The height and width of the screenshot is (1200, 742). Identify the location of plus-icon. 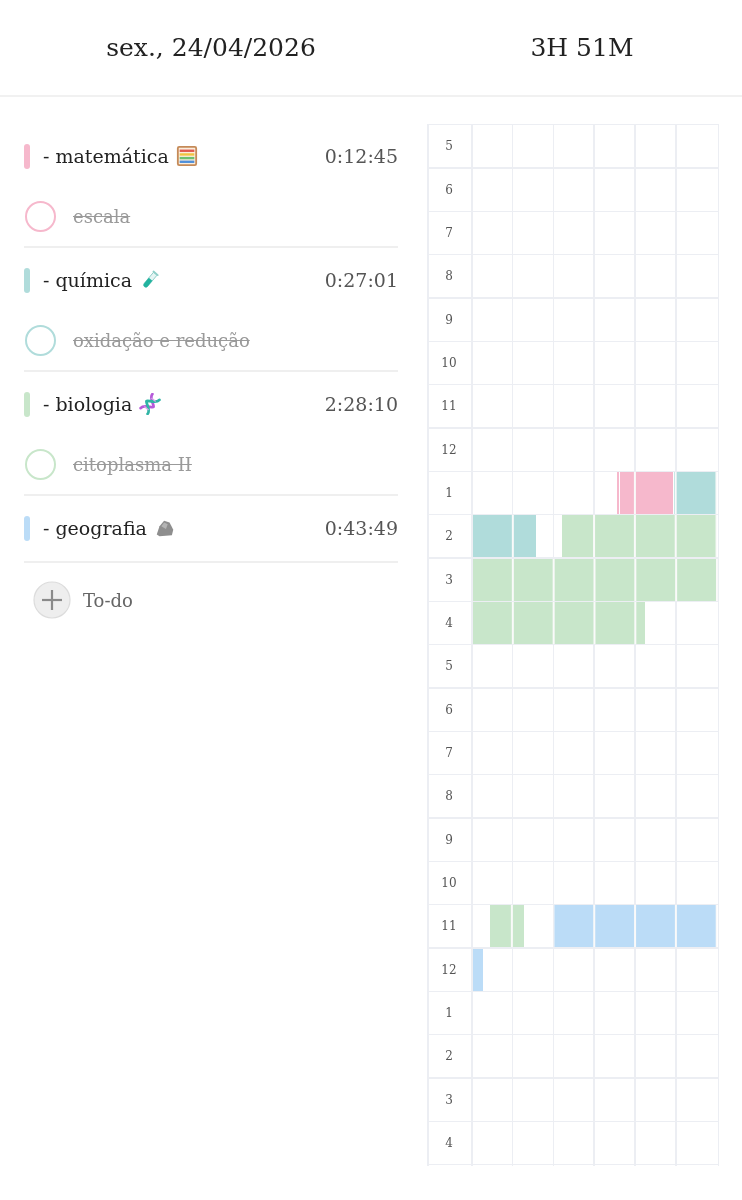
(52, 600).